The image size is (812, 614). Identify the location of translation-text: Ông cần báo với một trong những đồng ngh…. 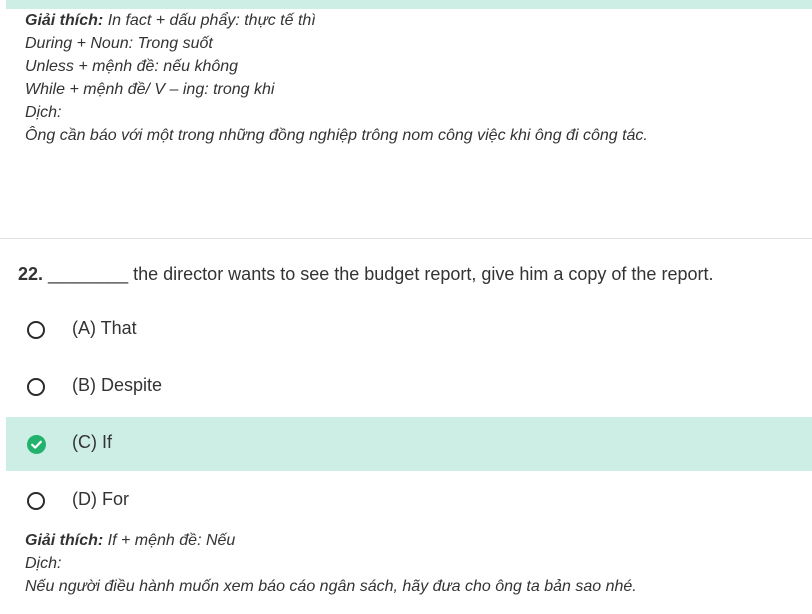
(336, 135).